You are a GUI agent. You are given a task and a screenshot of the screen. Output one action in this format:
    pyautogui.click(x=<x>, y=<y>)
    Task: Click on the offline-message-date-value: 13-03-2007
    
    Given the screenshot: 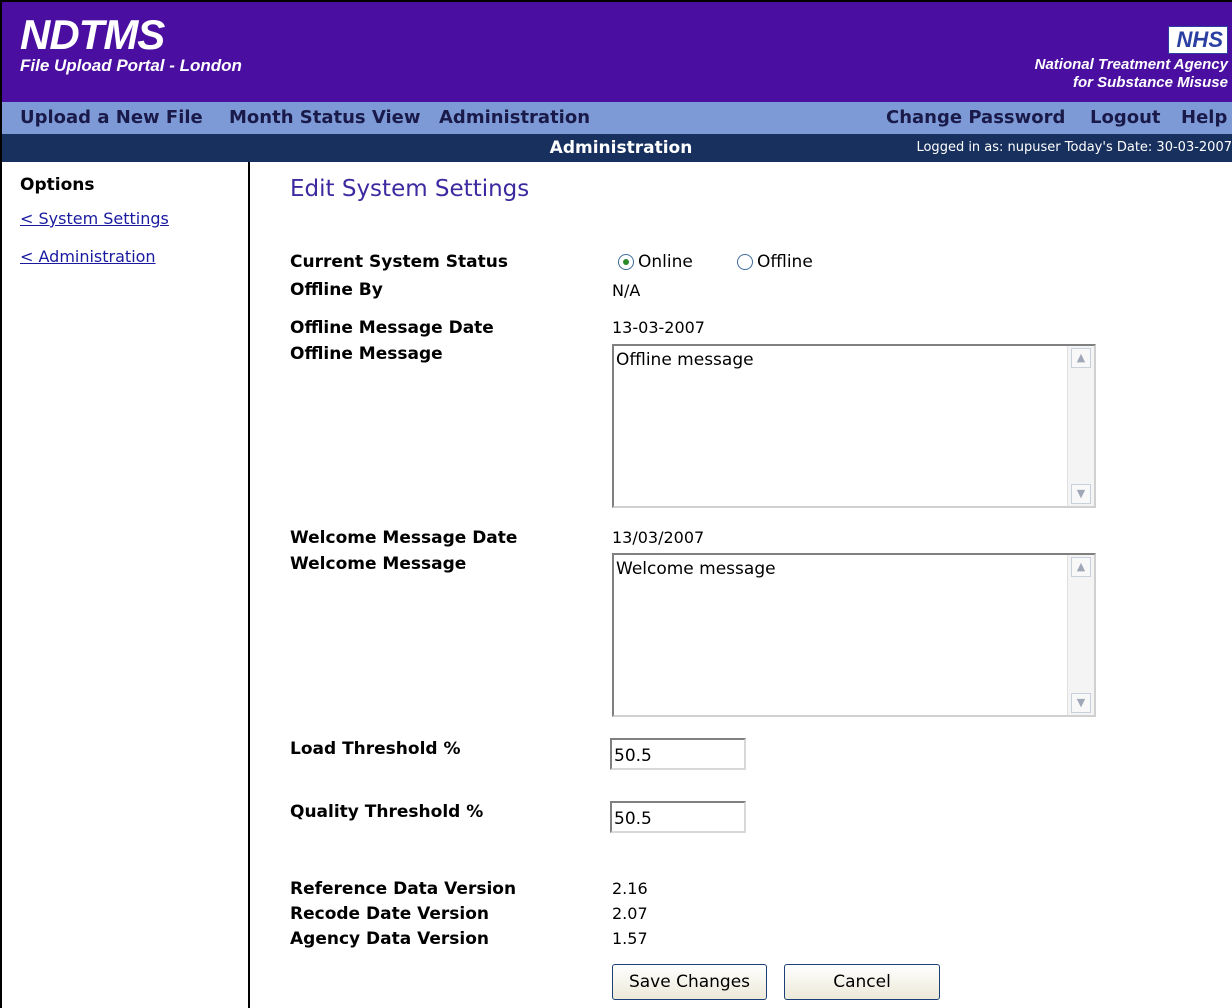 What is the action you would take?
    pyautogui.click(x=658, y=327)
    